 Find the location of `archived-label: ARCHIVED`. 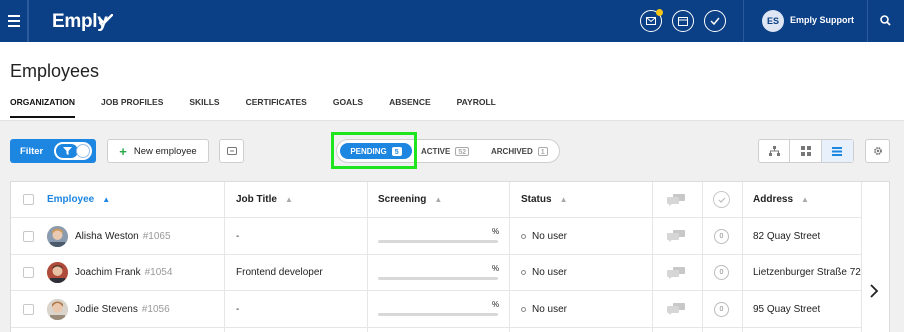

archived-label: ARCHIVED is located at coordinates (512, 151).